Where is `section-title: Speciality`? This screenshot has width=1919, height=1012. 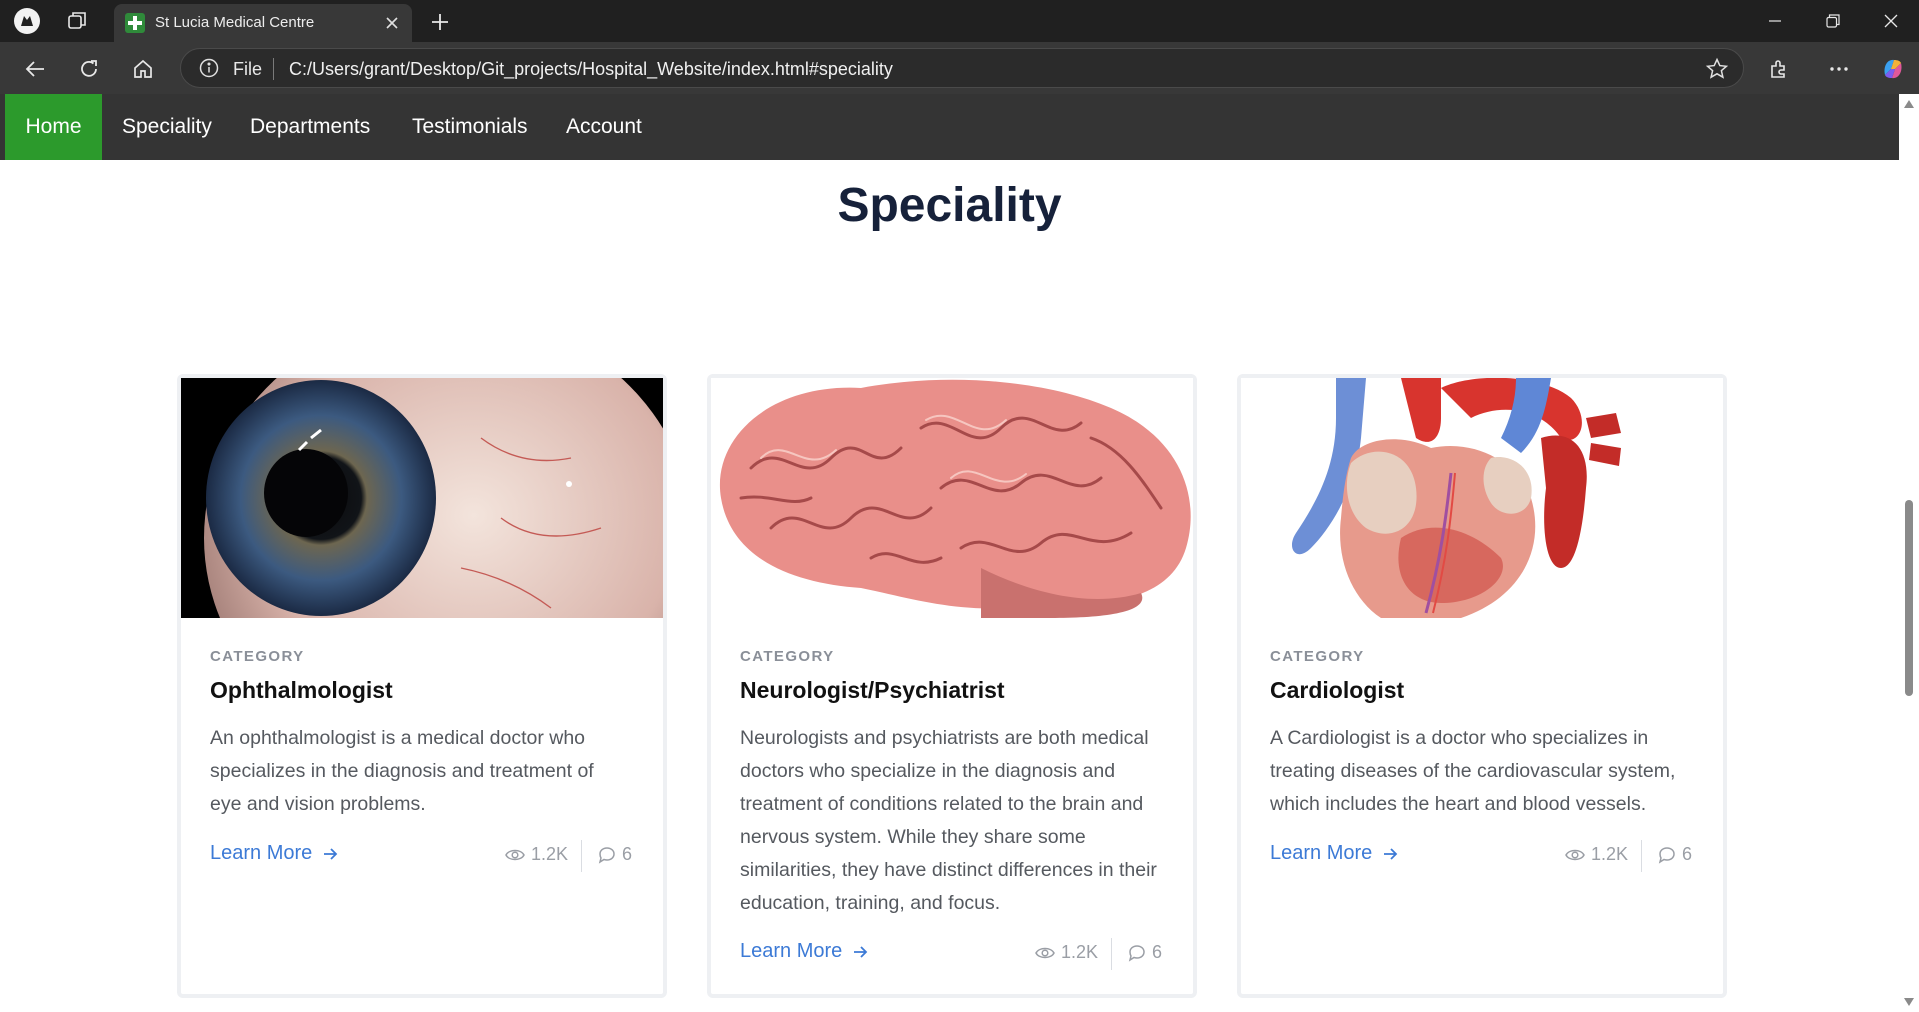
section-title: Speciality is located at coordinates (949, 205).